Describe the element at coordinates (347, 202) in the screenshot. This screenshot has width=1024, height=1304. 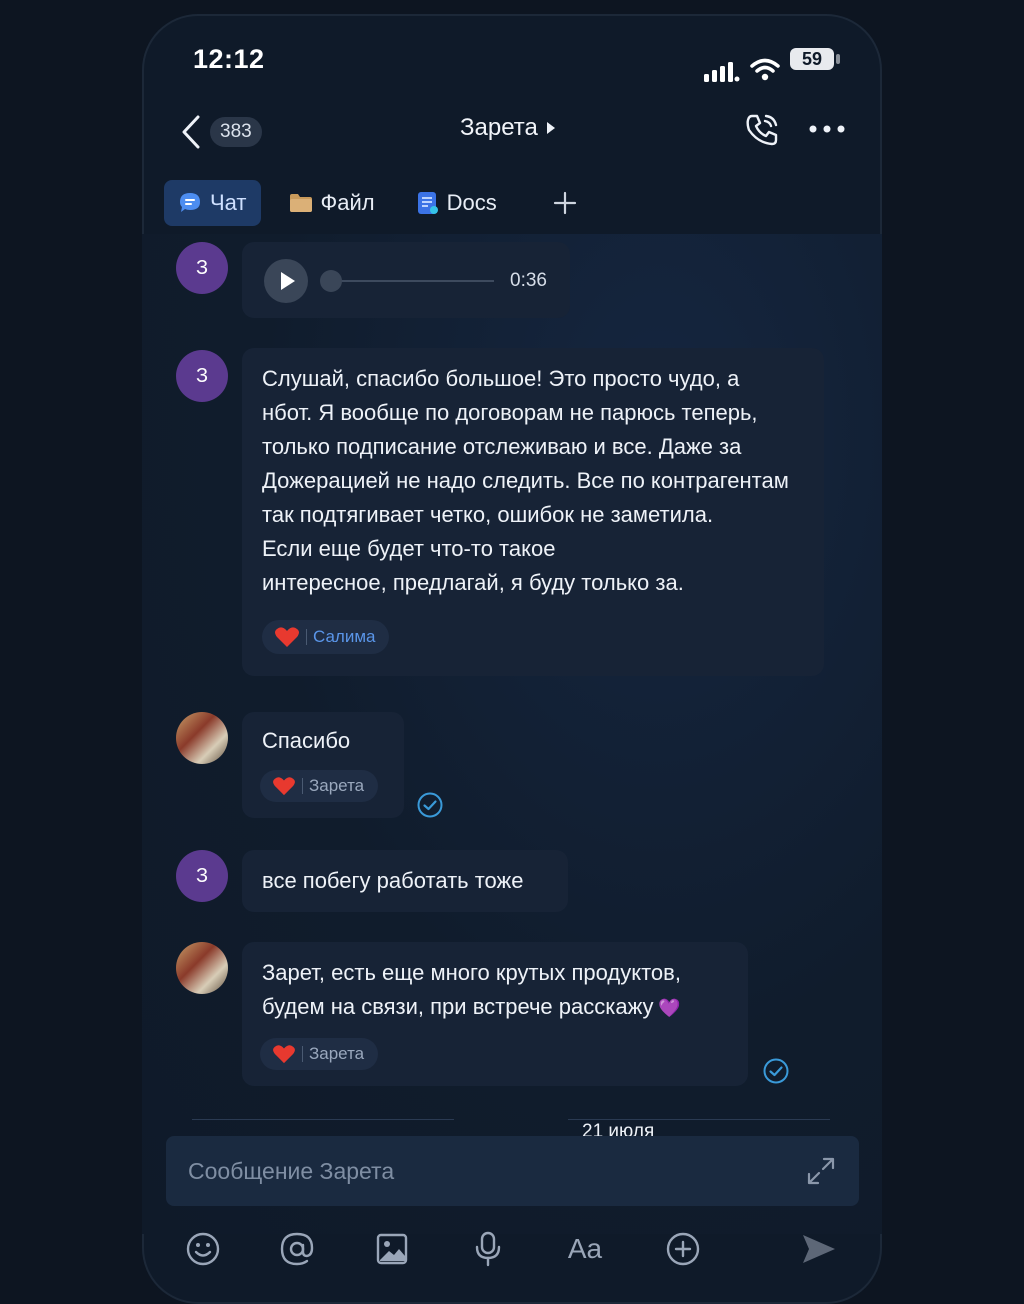
I see `tab-files-label: Файл` at that location.